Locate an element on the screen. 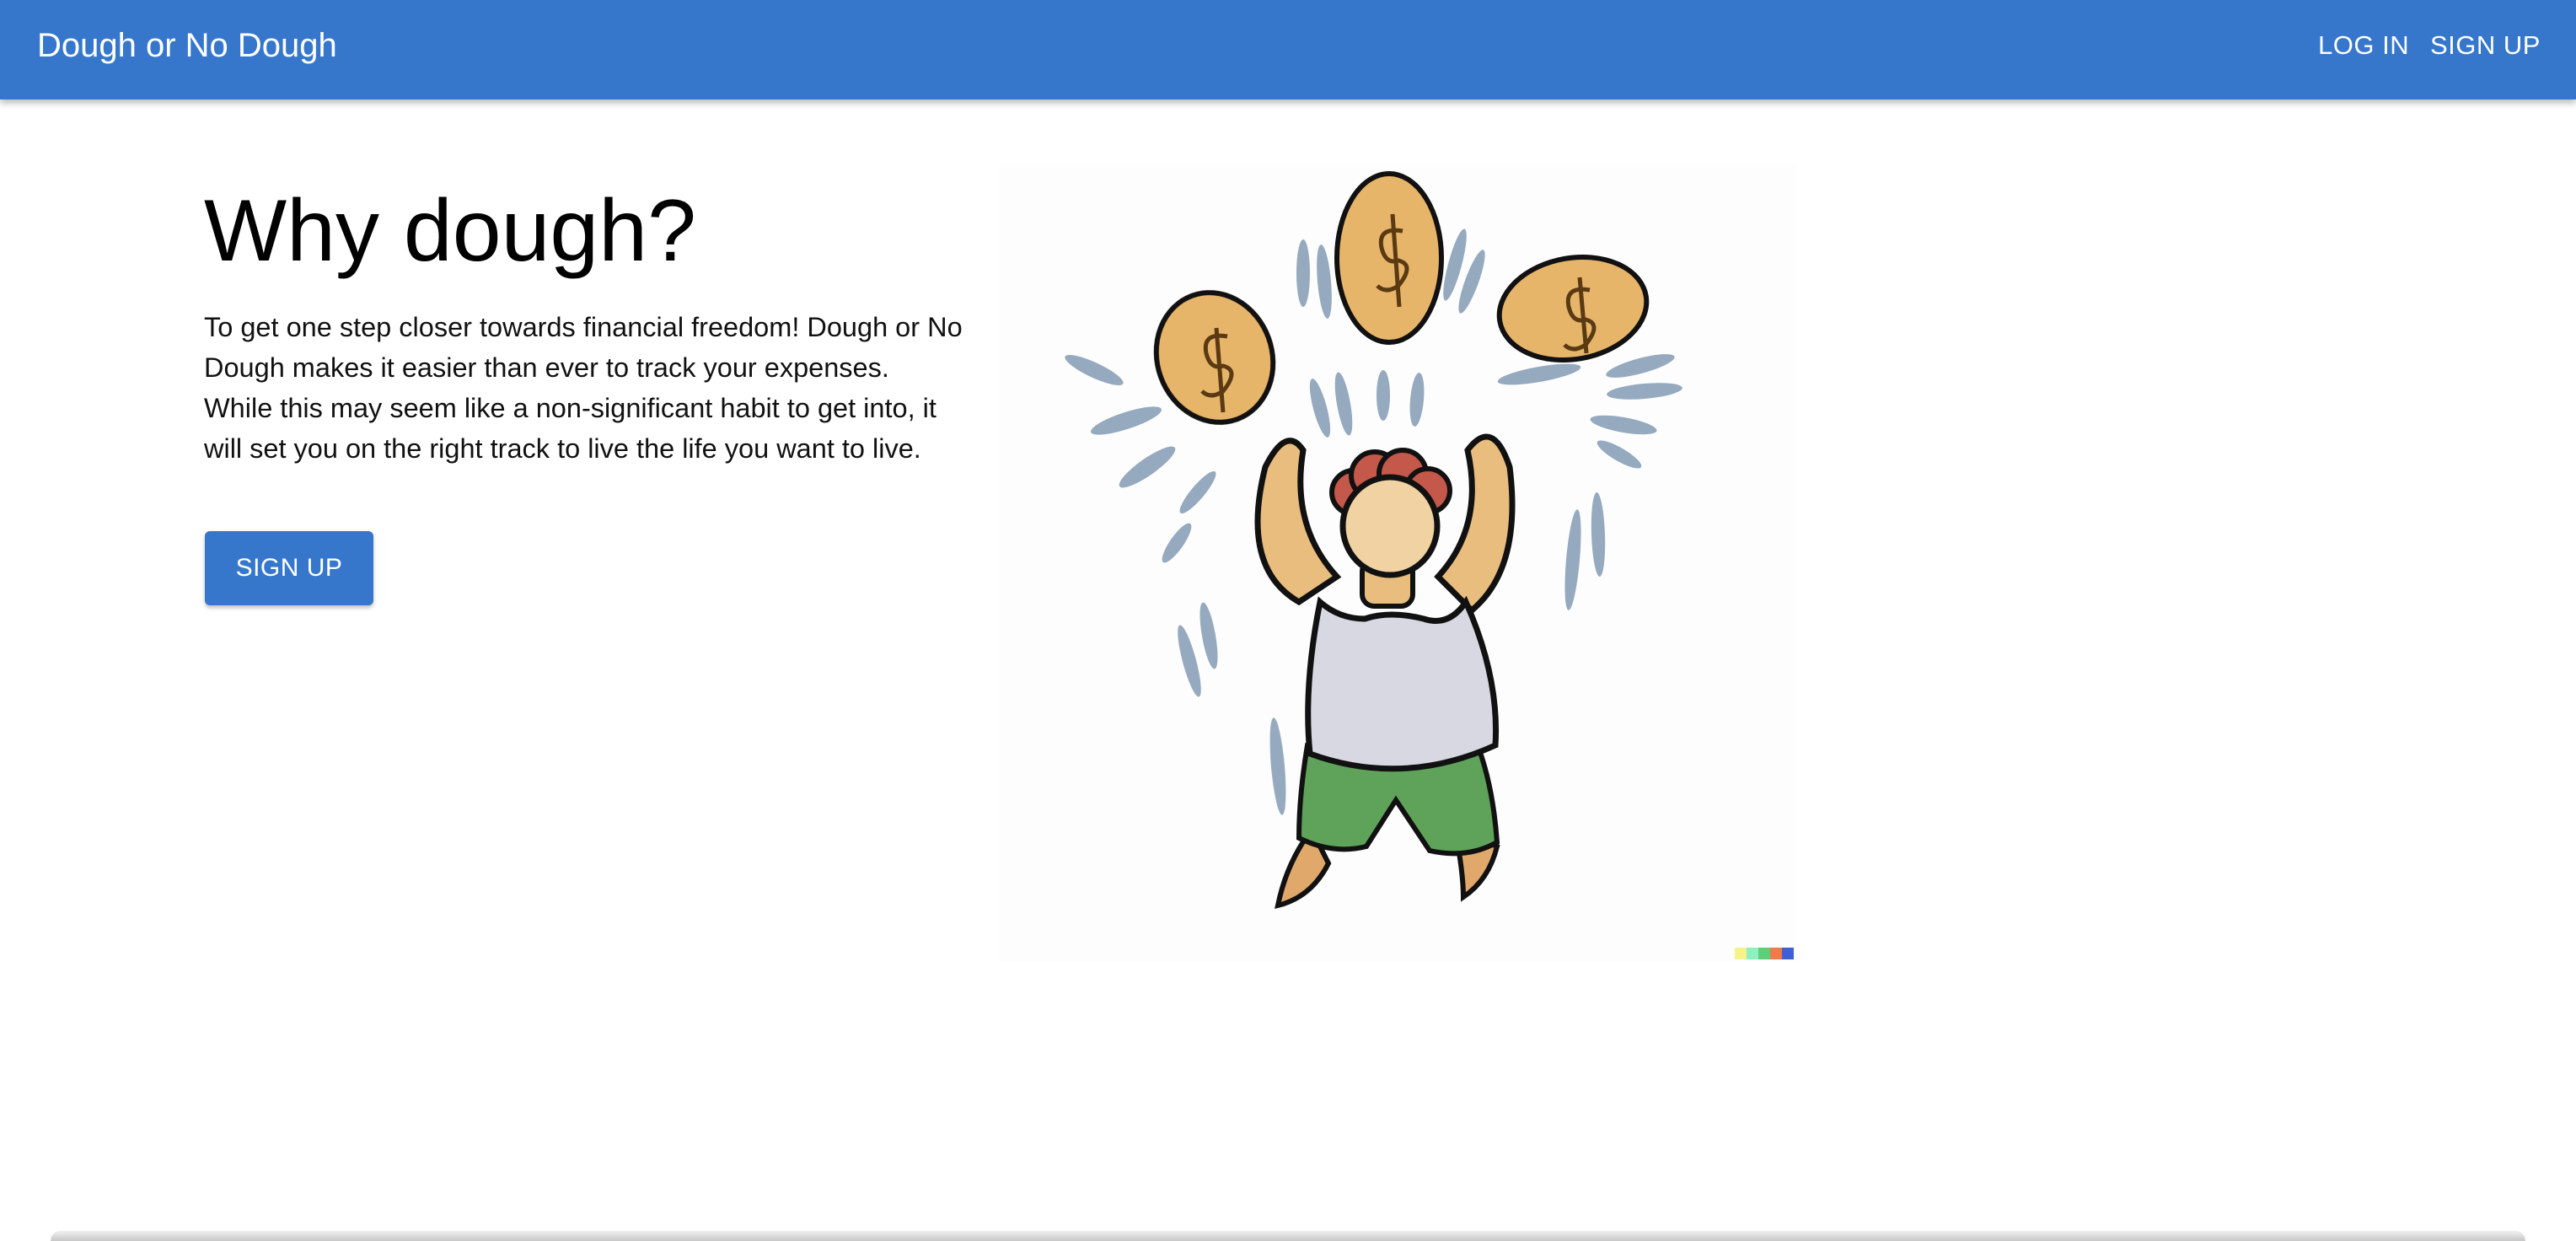  bottom-edge-shadow is located at coordinates (1288, 1236).